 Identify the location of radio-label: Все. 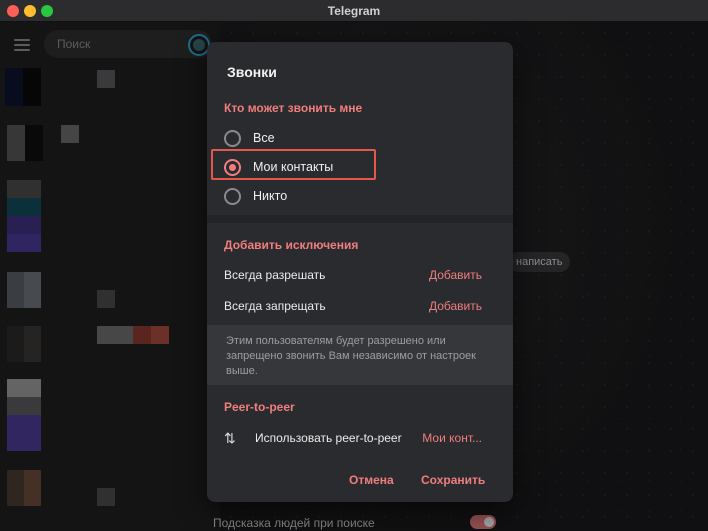
(264, 138).